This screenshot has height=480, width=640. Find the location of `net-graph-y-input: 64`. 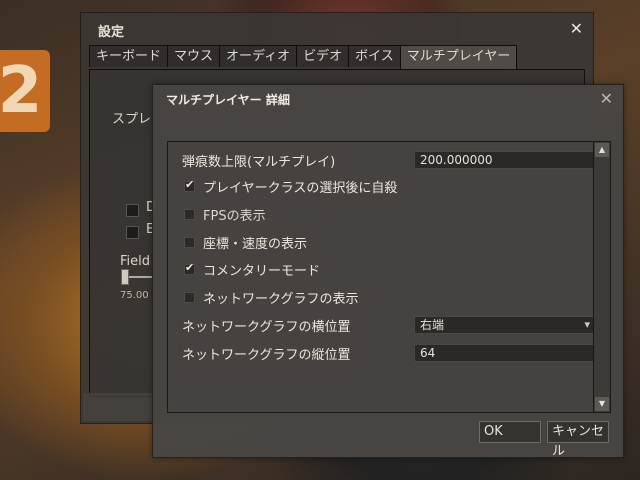

net-graph-y-input: 64 is located at coordinates (505, 353).